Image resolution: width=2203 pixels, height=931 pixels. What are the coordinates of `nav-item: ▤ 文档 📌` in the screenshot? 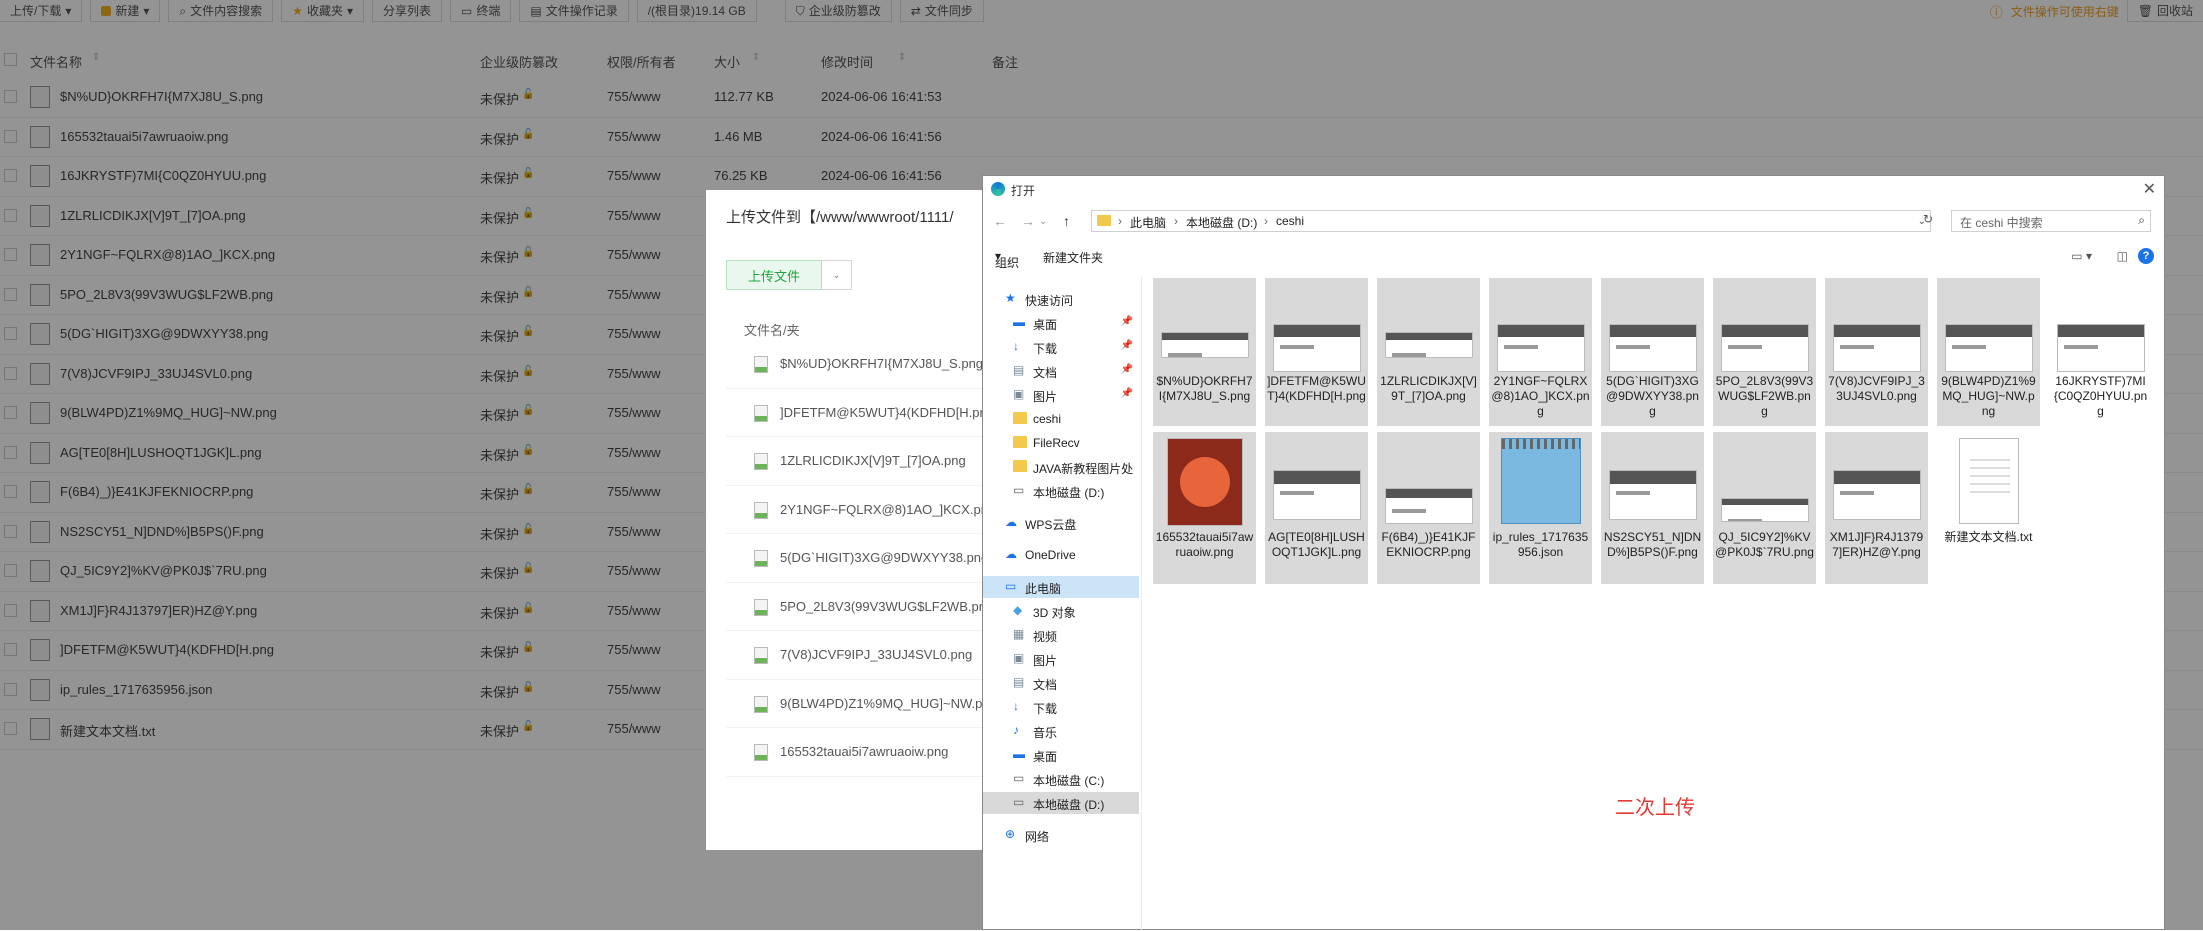 It's located at (1061, 371).